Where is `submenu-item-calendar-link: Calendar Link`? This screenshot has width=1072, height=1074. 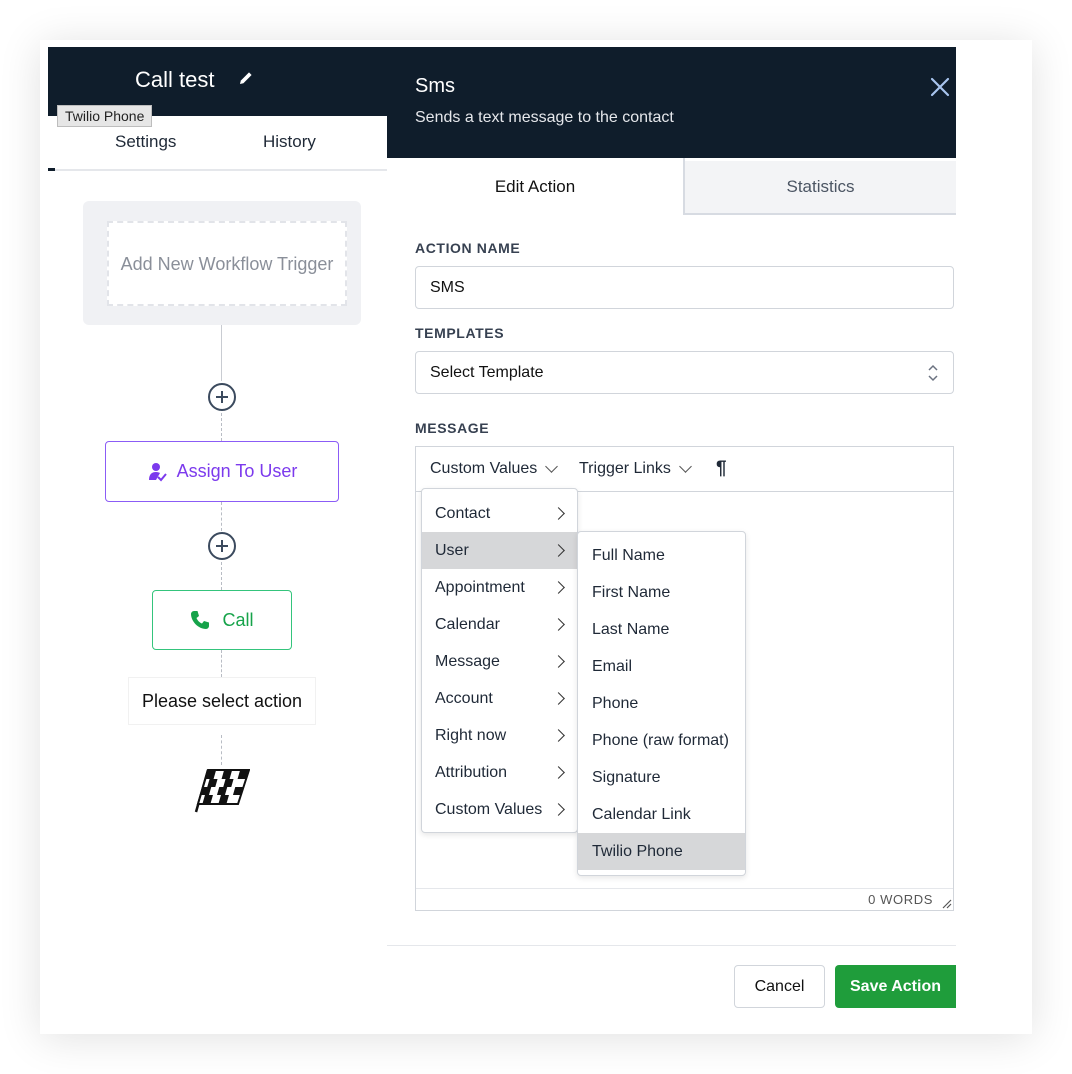 submenu-item-calendar-link: Calendar Link is located at coordinates (661, 814).